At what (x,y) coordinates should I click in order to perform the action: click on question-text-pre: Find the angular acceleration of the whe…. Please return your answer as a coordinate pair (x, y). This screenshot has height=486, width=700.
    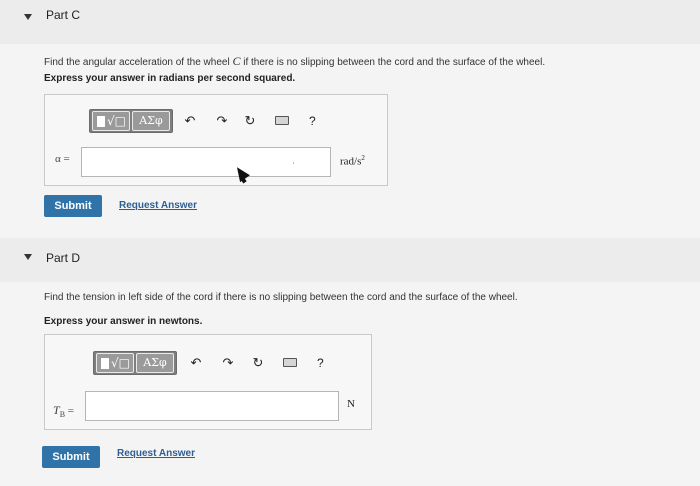
    Looking at the image, I should click on (138, 62).